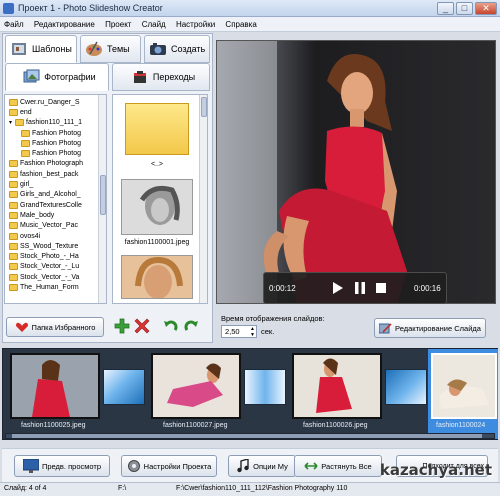  What do you see at coordinates (142, 326) in the screenshot?
I see `remove-icon` at bounding box center [142, 326].